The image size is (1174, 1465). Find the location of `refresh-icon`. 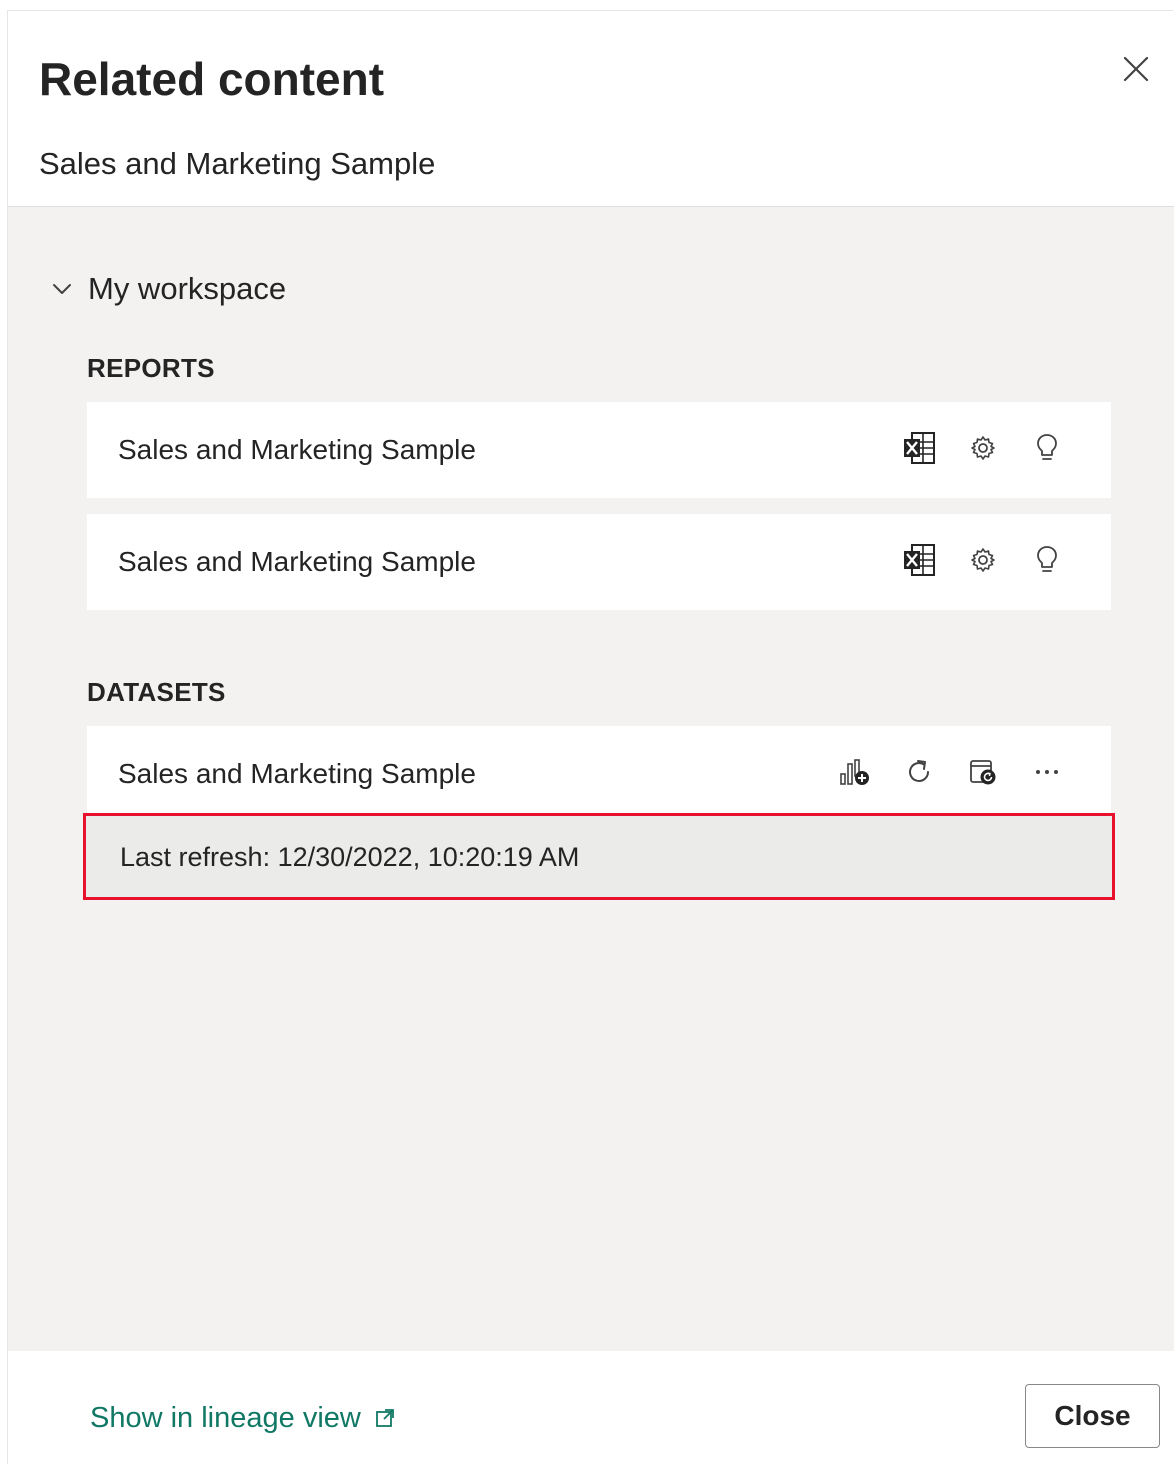

refresh-icon is located at coordinates (919, 772).